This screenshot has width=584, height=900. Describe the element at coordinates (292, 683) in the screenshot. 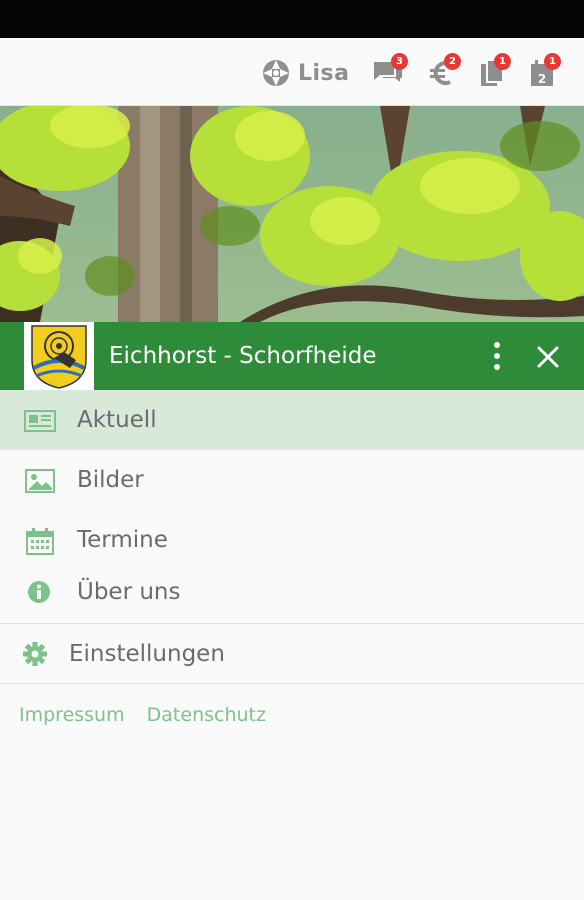

I see `divider` at that location.